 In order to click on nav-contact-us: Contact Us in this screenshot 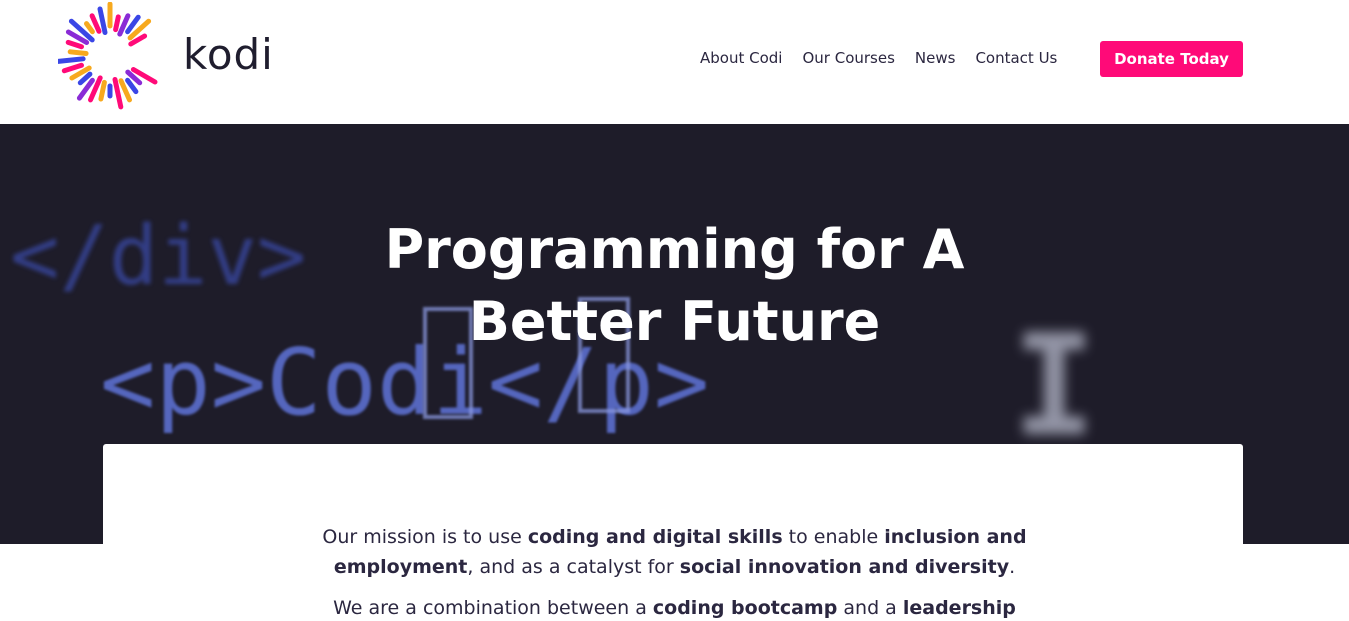, I will do `click(1016, 58)`.